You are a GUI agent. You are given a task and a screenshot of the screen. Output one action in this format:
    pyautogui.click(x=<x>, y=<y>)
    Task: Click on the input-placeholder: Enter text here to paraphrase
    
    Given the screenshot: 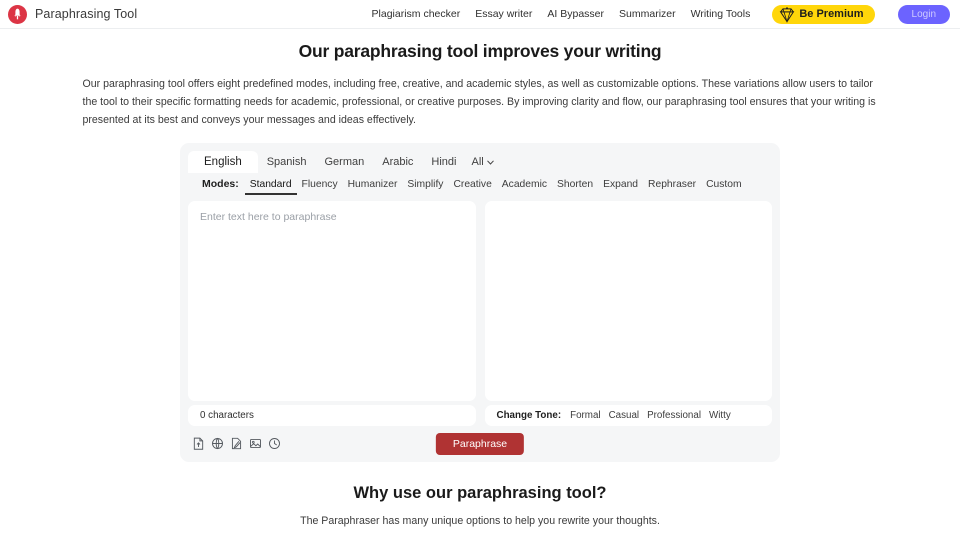 What is the action you would take?
    pyautogui.click(x=268, y=217)
    